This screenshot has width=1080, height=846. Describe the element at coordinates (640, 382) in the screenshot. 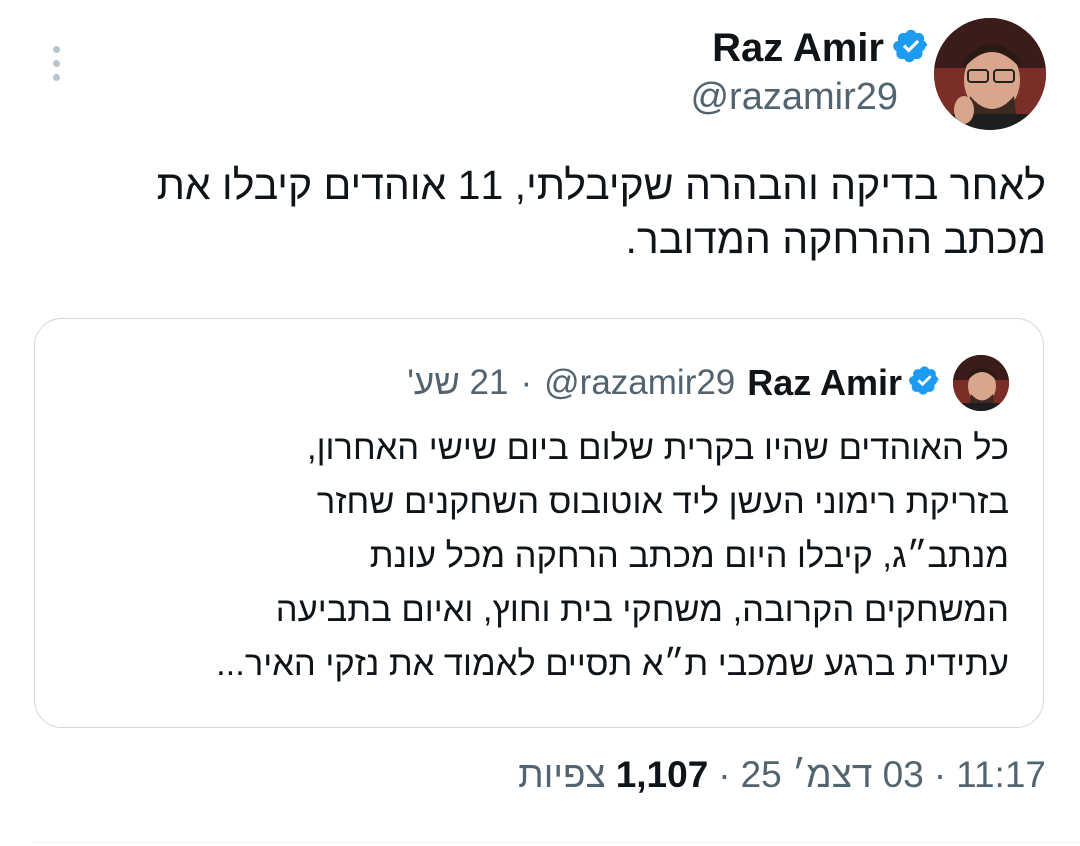

I see `quoted-author-handle: @razamir29` at that location.